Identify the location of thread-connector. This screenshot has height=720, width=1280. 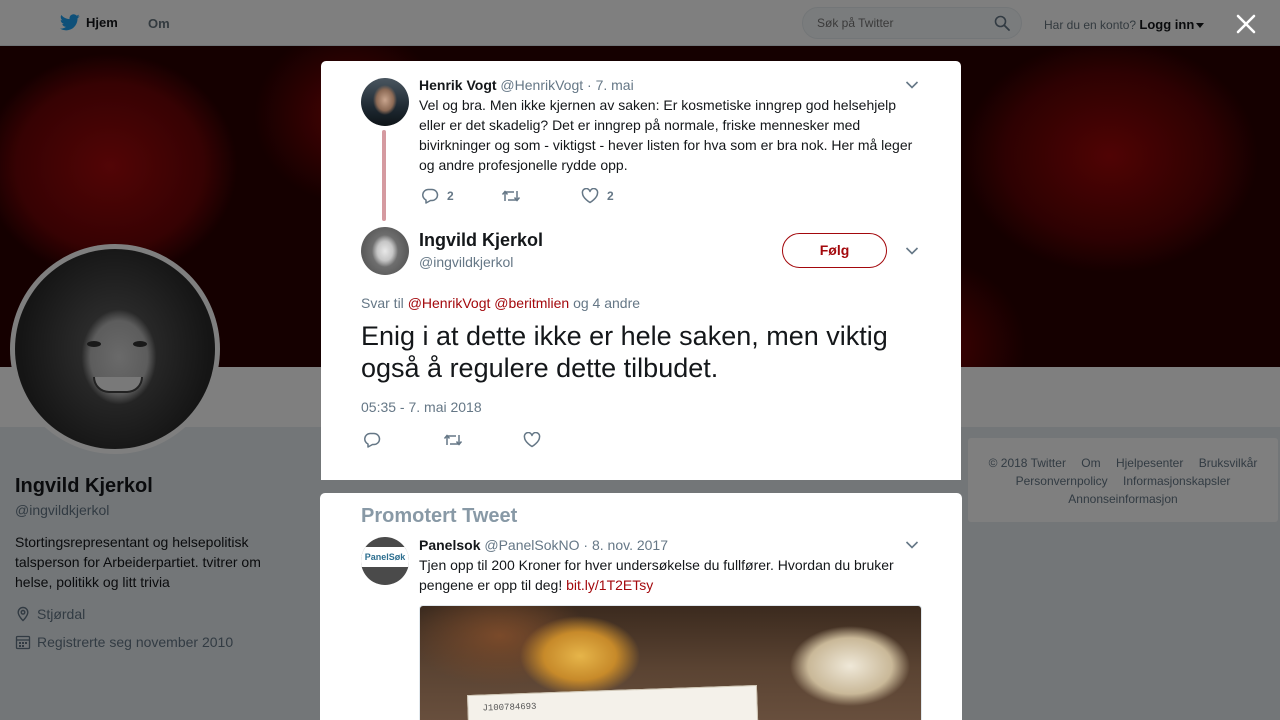
(384, 175).